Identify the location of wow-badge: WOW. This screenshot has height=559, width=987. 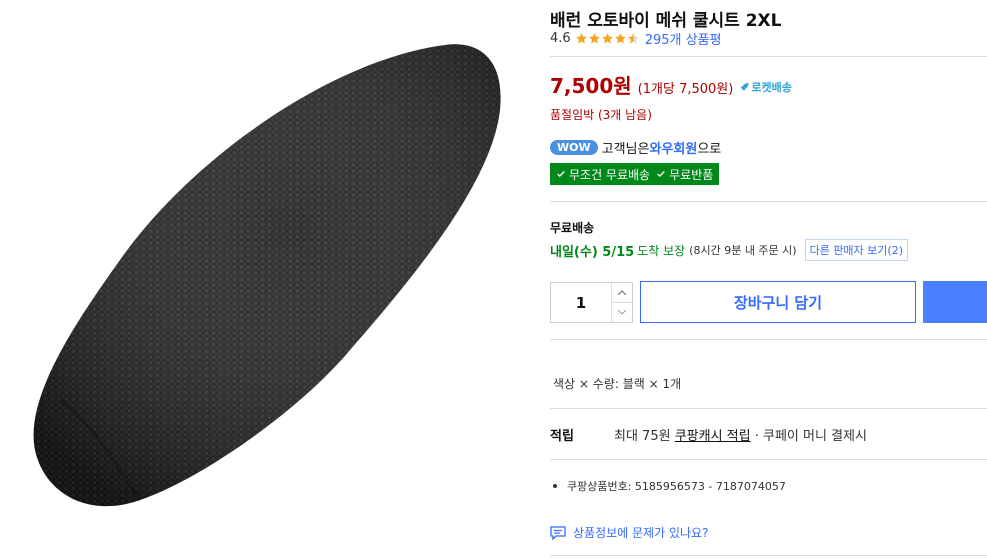
(574, 147).